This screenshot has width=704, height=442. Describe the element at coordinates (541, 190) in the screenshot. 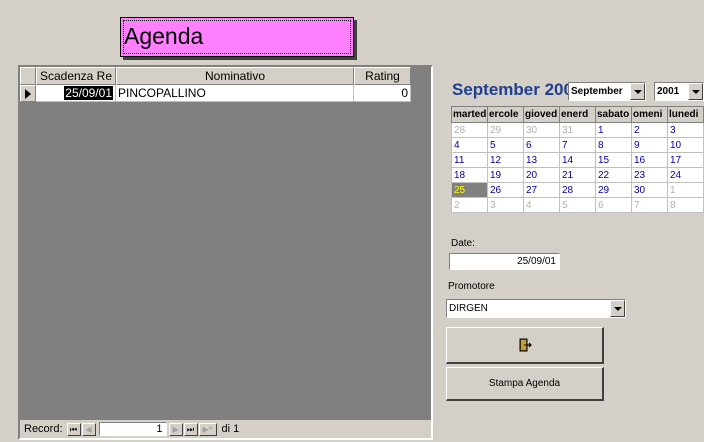

I see `calendar-day: 27` at that location.